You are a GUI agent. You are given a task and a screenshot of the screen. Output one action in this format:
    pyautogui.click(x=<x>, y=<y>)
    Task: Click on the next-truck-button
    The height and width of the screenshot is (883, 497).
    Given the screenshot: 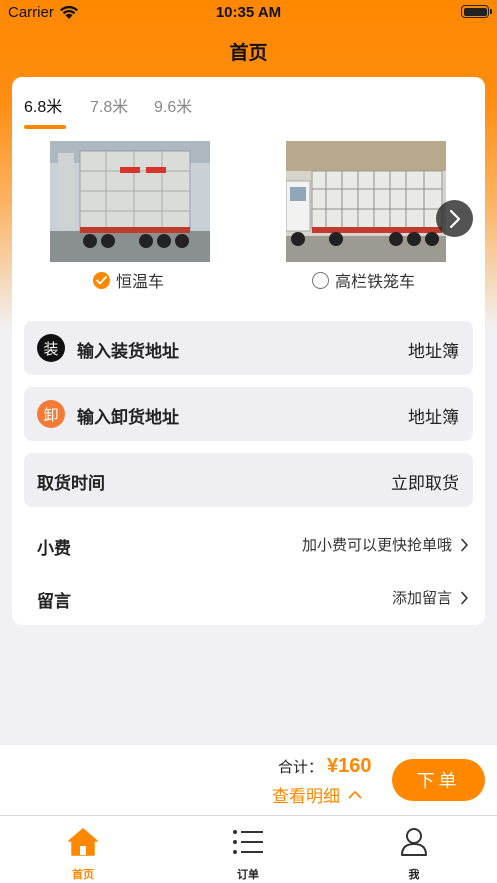 What is the action you would take?
    pyautogui.click(x=454, y=218)
    